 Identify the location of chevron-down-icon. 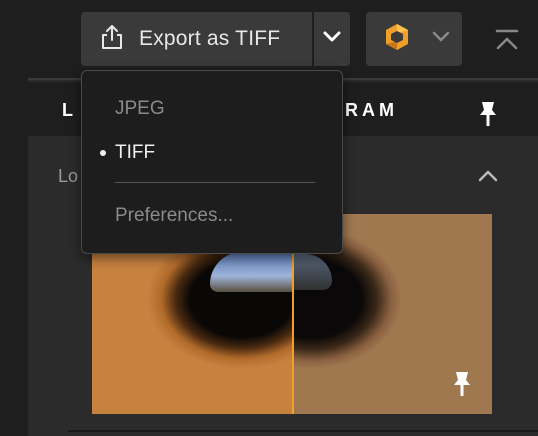
(332, 39).